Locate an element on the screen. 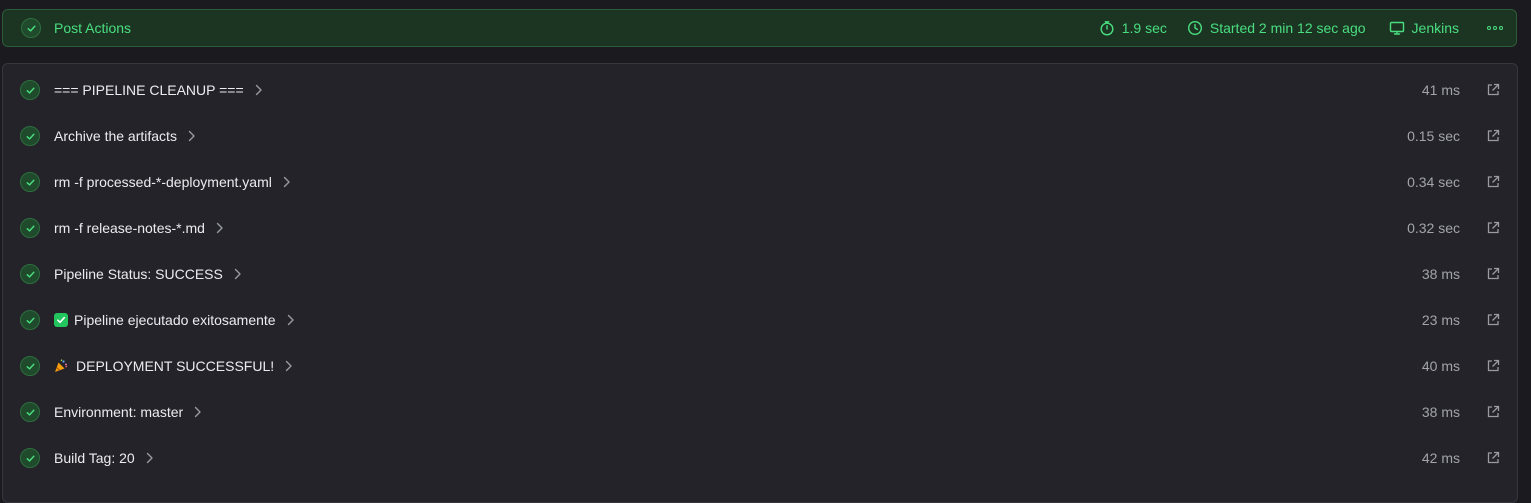 This screenshot has width=1531, height=503. step-duration: 41 ms is located at coordinates (1440, 90).